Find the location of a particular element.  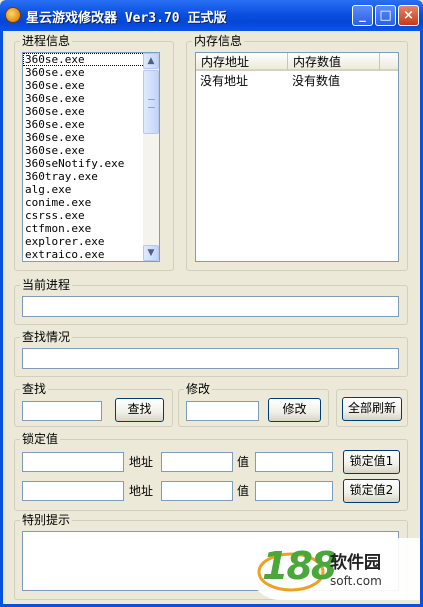

memory-row-address: 没有地址 is located at coordinates (242, 81).